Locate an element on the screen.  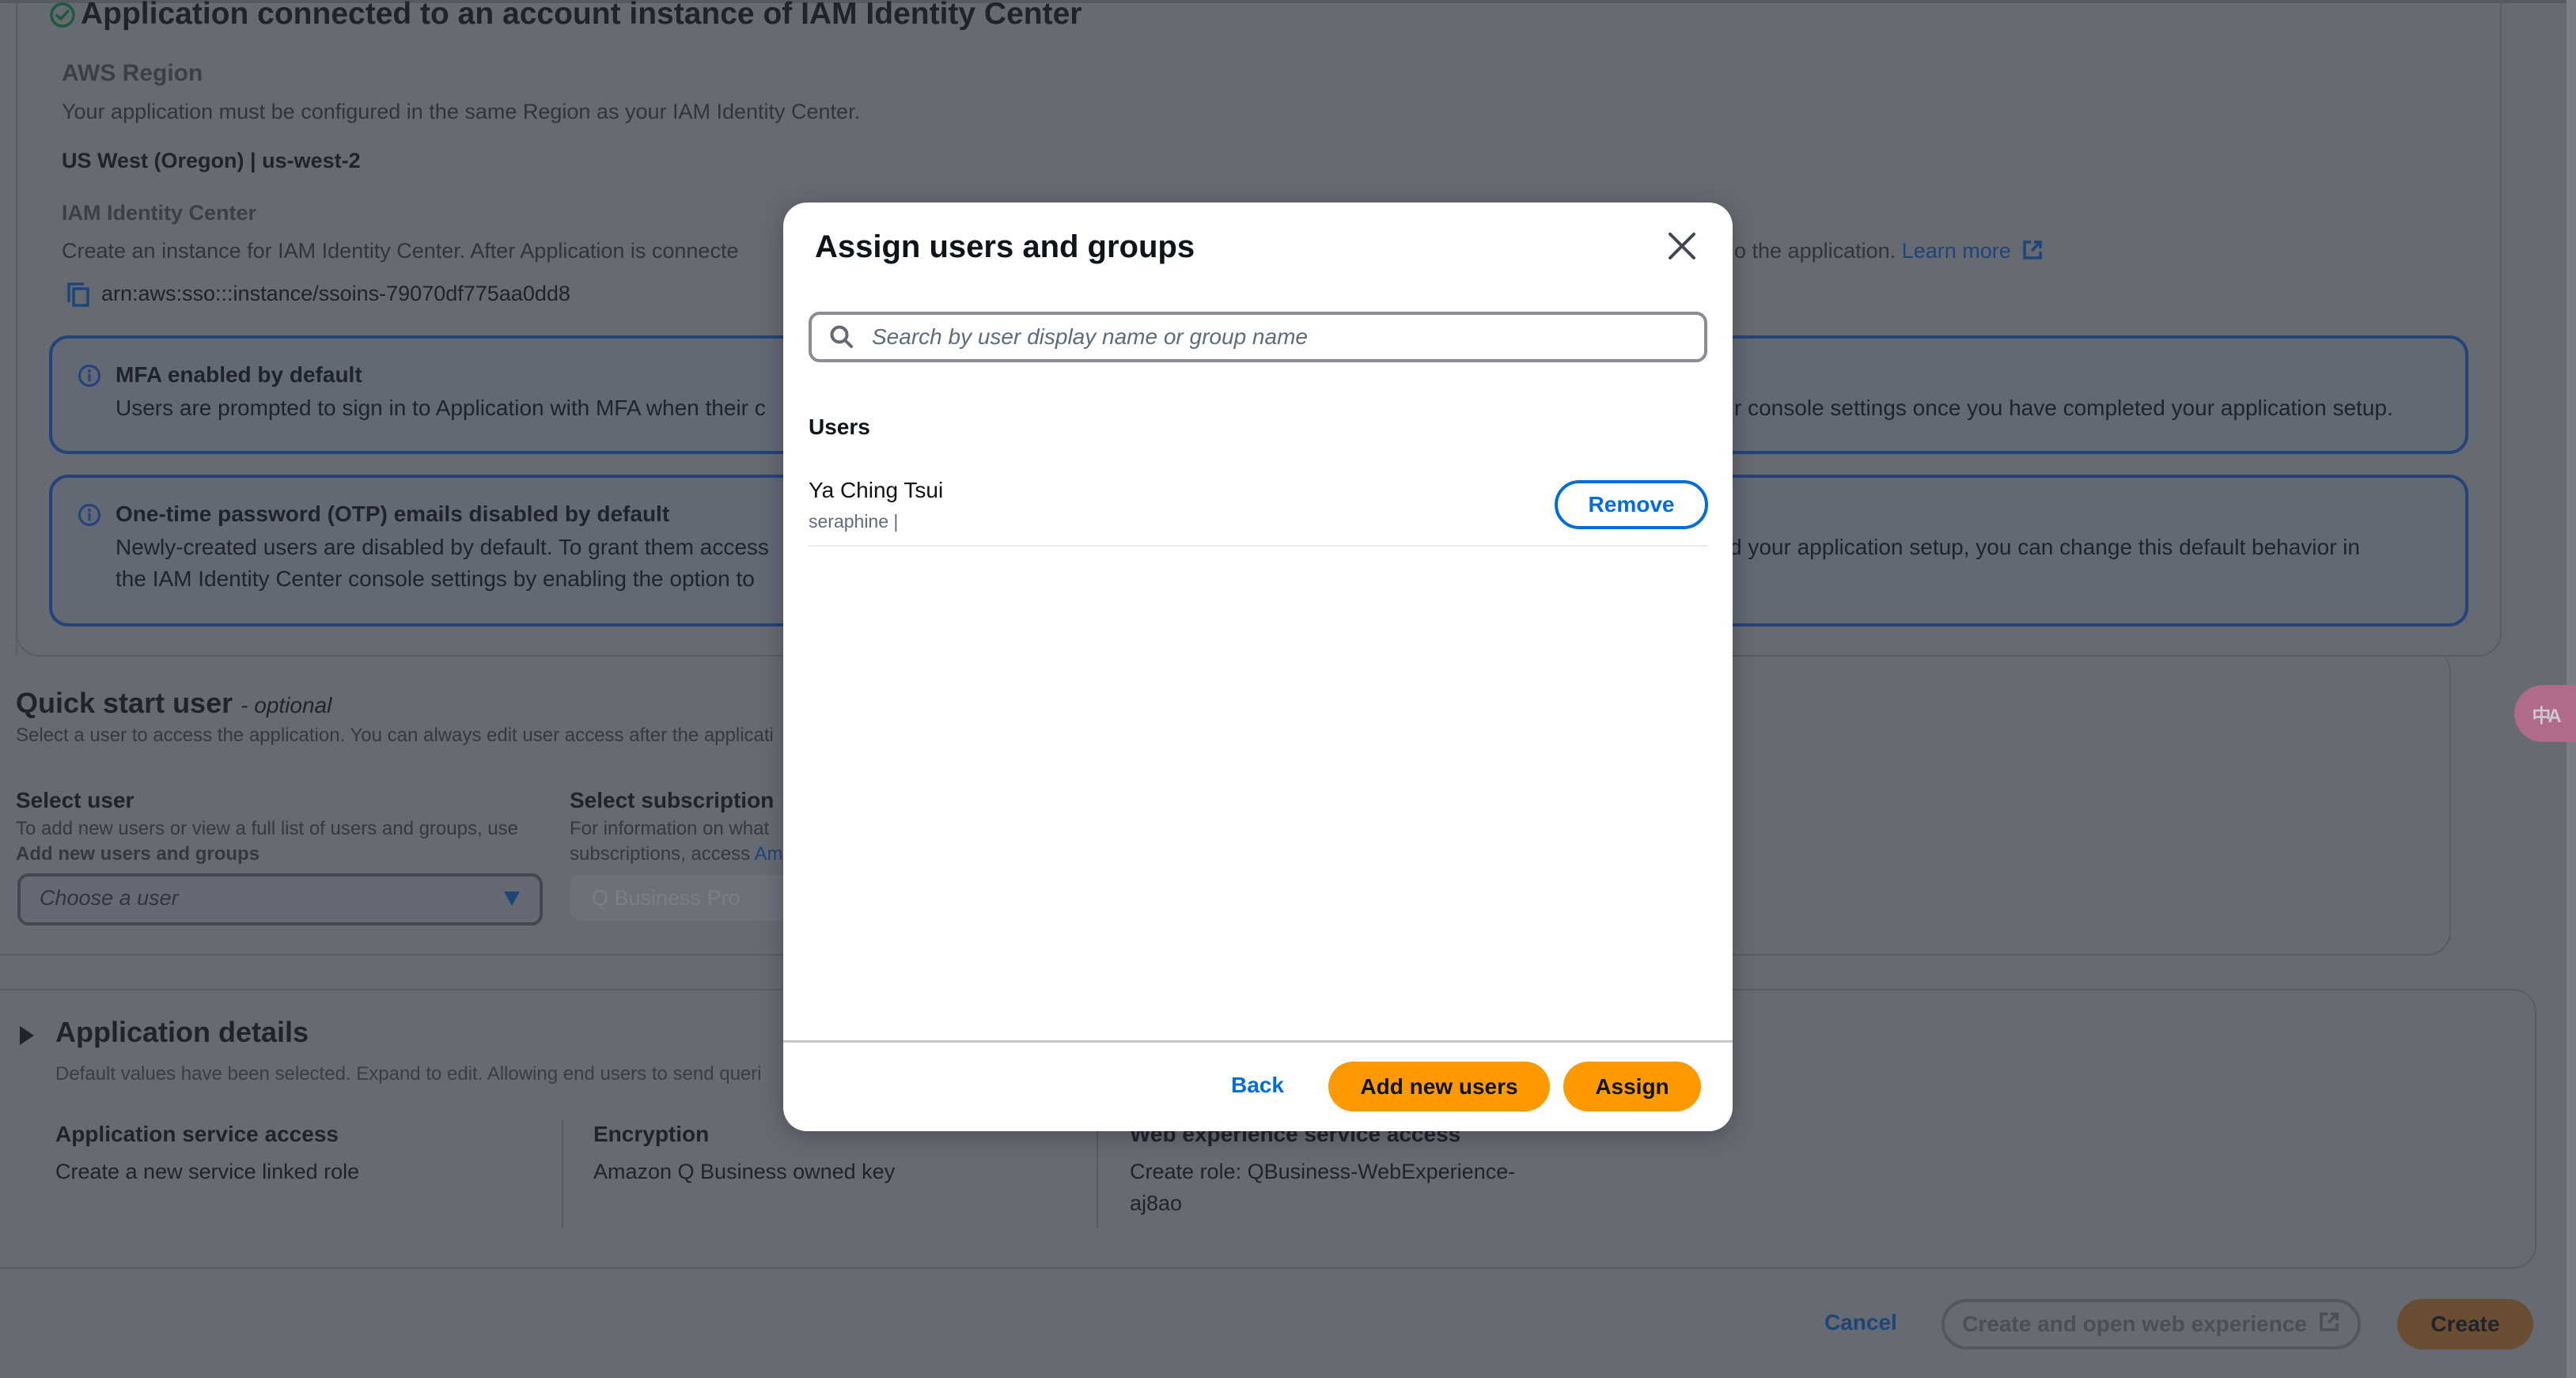
close-icon is located at coordinates (1682, 246).